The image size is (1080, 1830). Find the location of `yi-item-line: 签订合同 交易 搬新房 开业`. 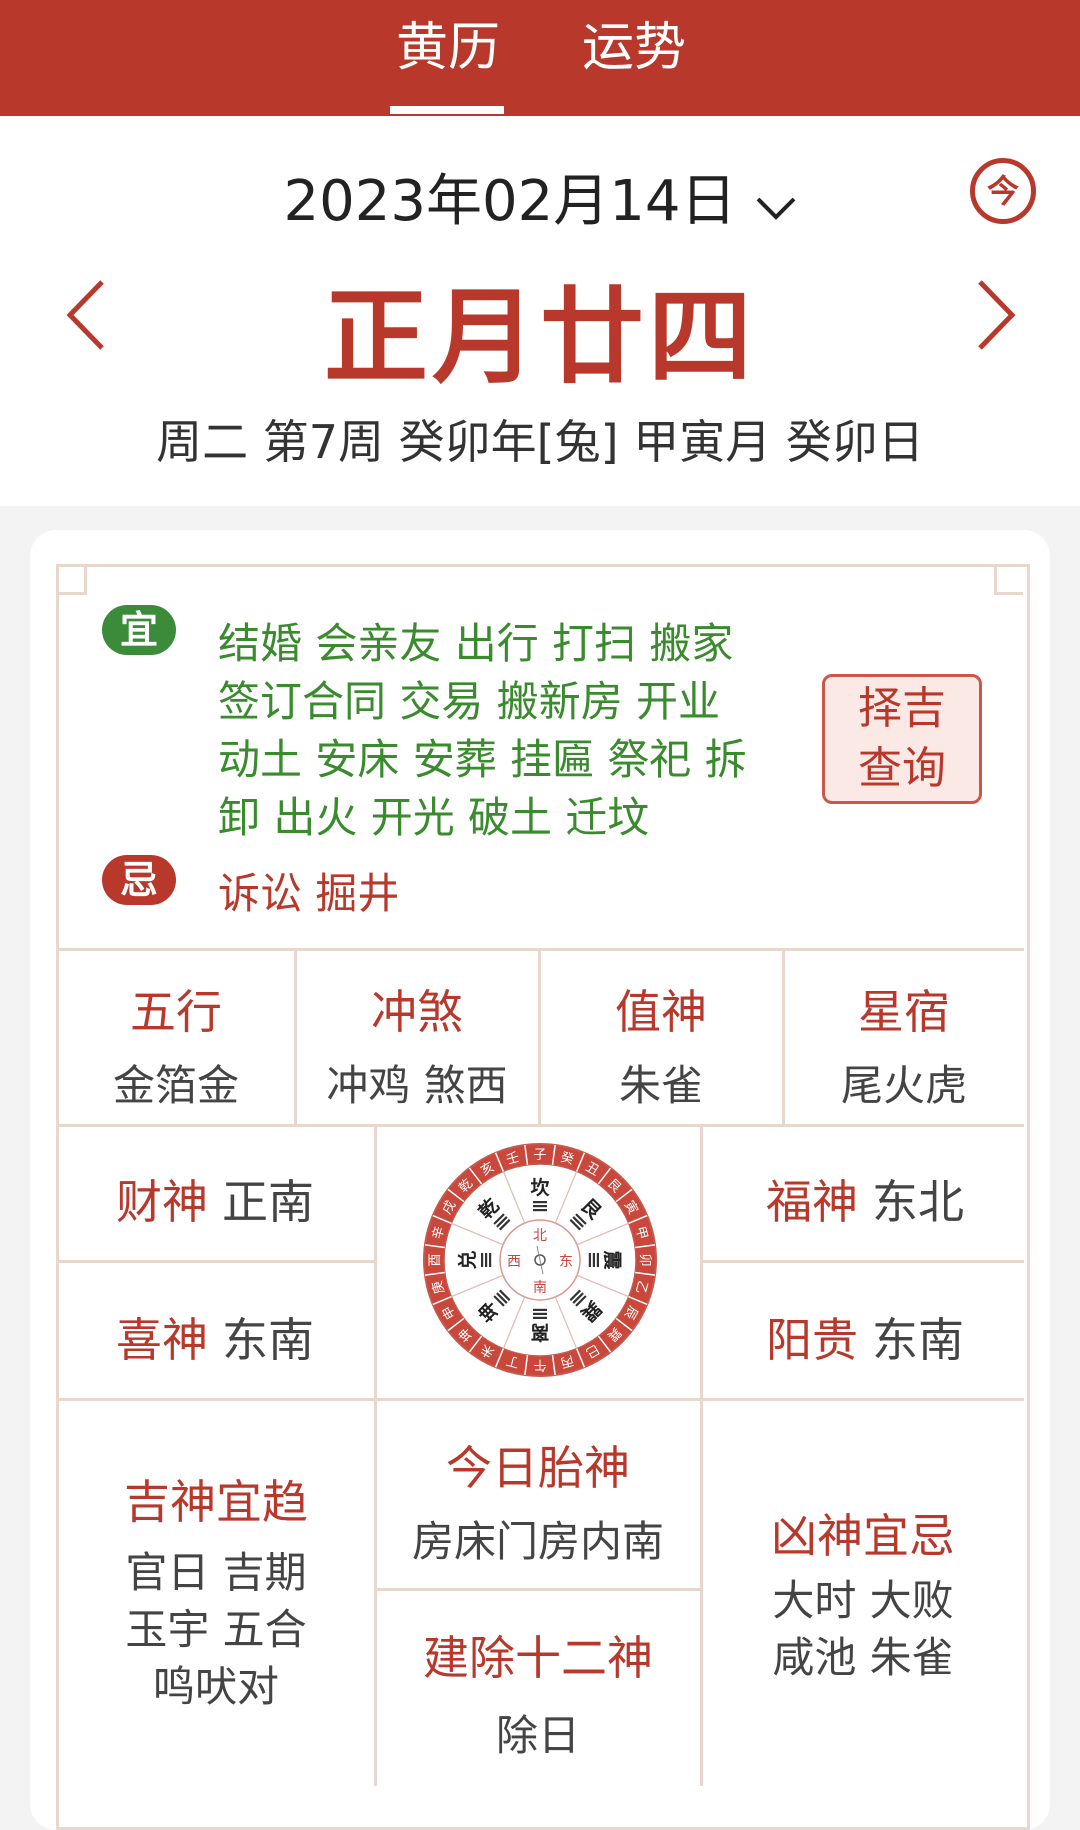

yi-item-line: 签订合同 交易 搬新房 开业 is located at coordinates (469, 701).